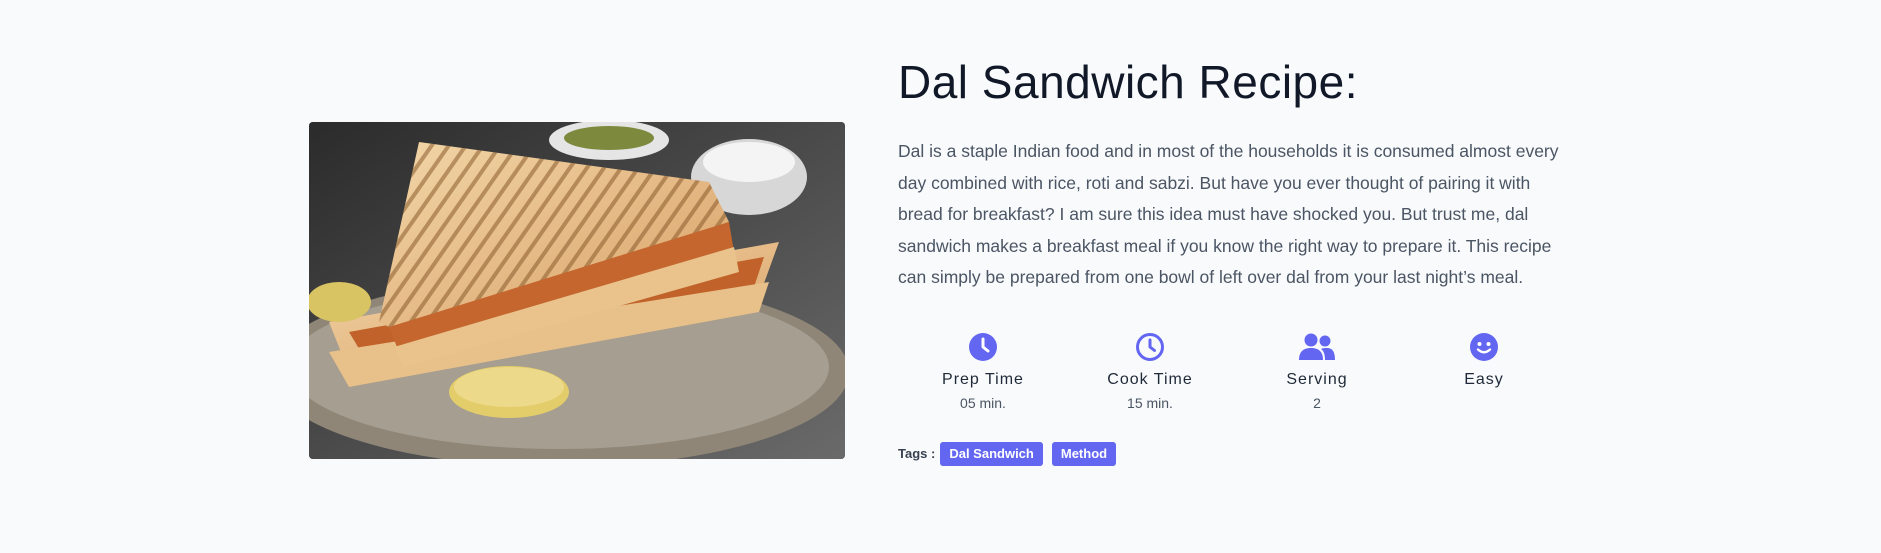 The height and width of the screenshot is (553, 1881). What do you see at coordinates (1150, 402) in the screenshot?
I see `stat-value: 15 min.` at bounding box center [1150, 402].